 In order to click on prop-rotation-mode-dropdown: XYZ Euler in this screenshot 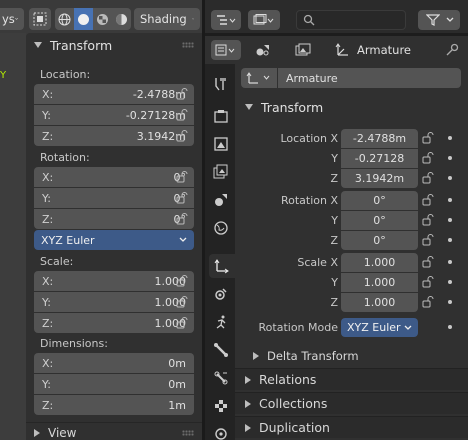, I will do `click(379, 327)`.